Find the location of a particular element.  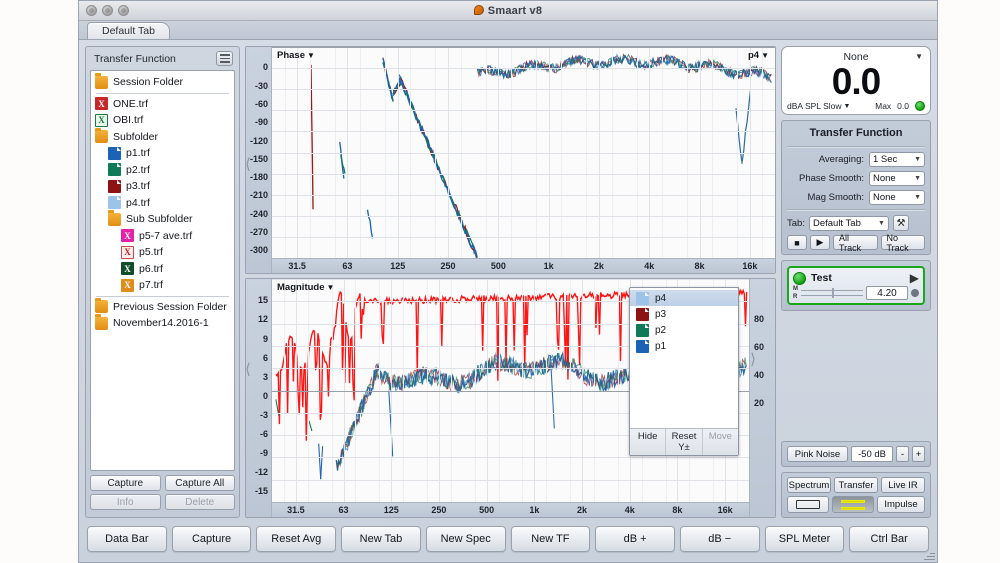

tree-item: p3.trf is located at coordinates (162, 186).